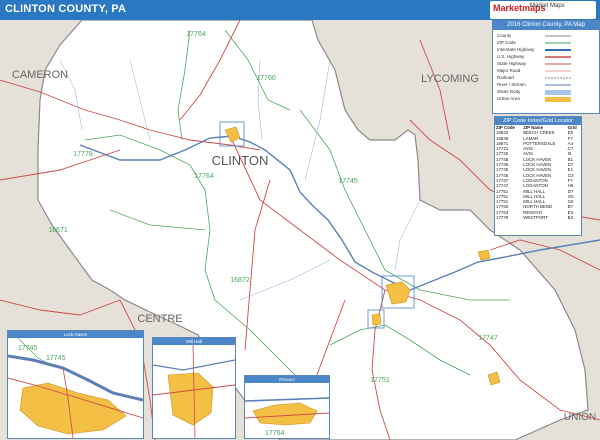 The height and width of the screenshot is (440, 600). I want to click on neighbor-label-lycoming: LYCOMING, so click(450, 79).